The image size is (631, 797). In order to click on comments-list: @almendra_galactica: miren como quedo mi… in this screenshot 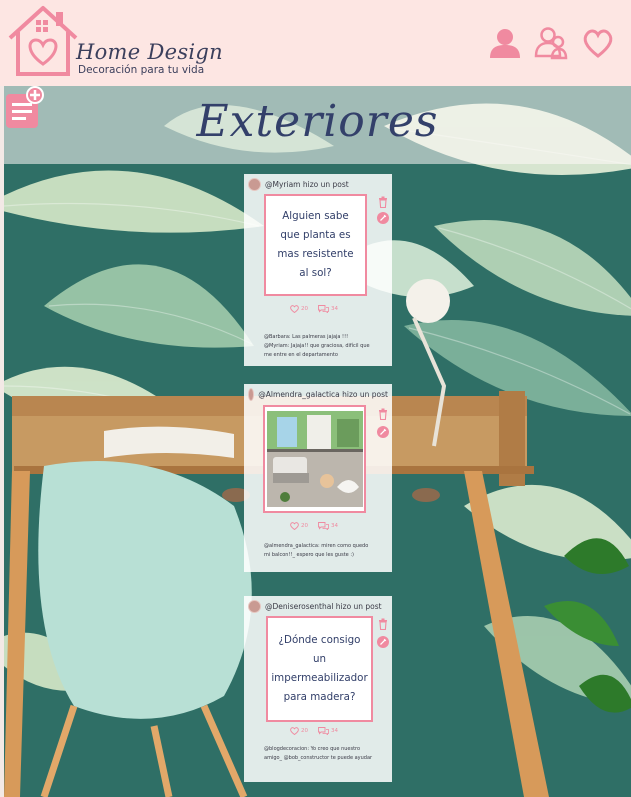, I will do `click(319, 551)`.